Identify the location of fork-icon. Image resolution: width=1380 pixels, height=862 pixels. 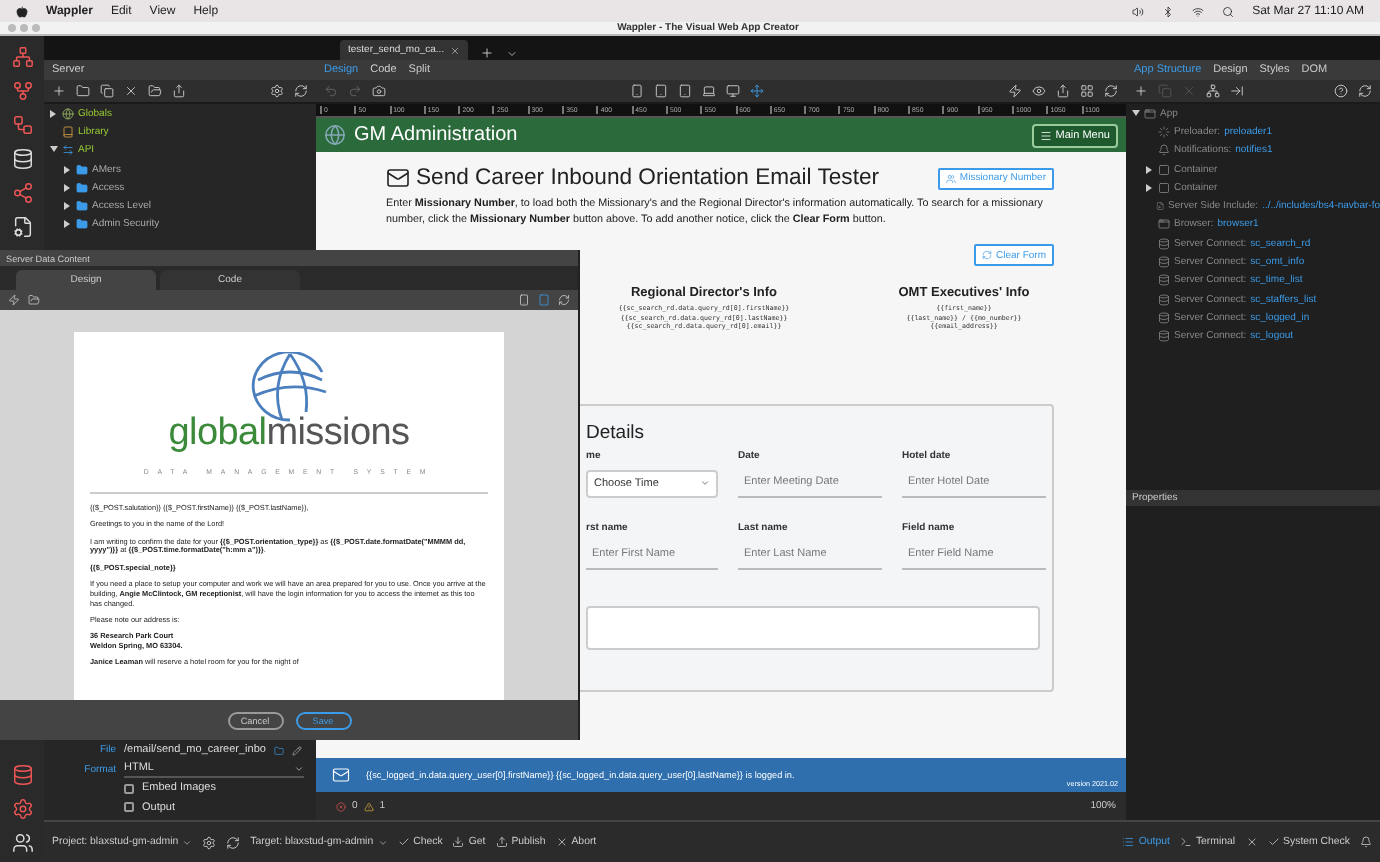
(22, 91).